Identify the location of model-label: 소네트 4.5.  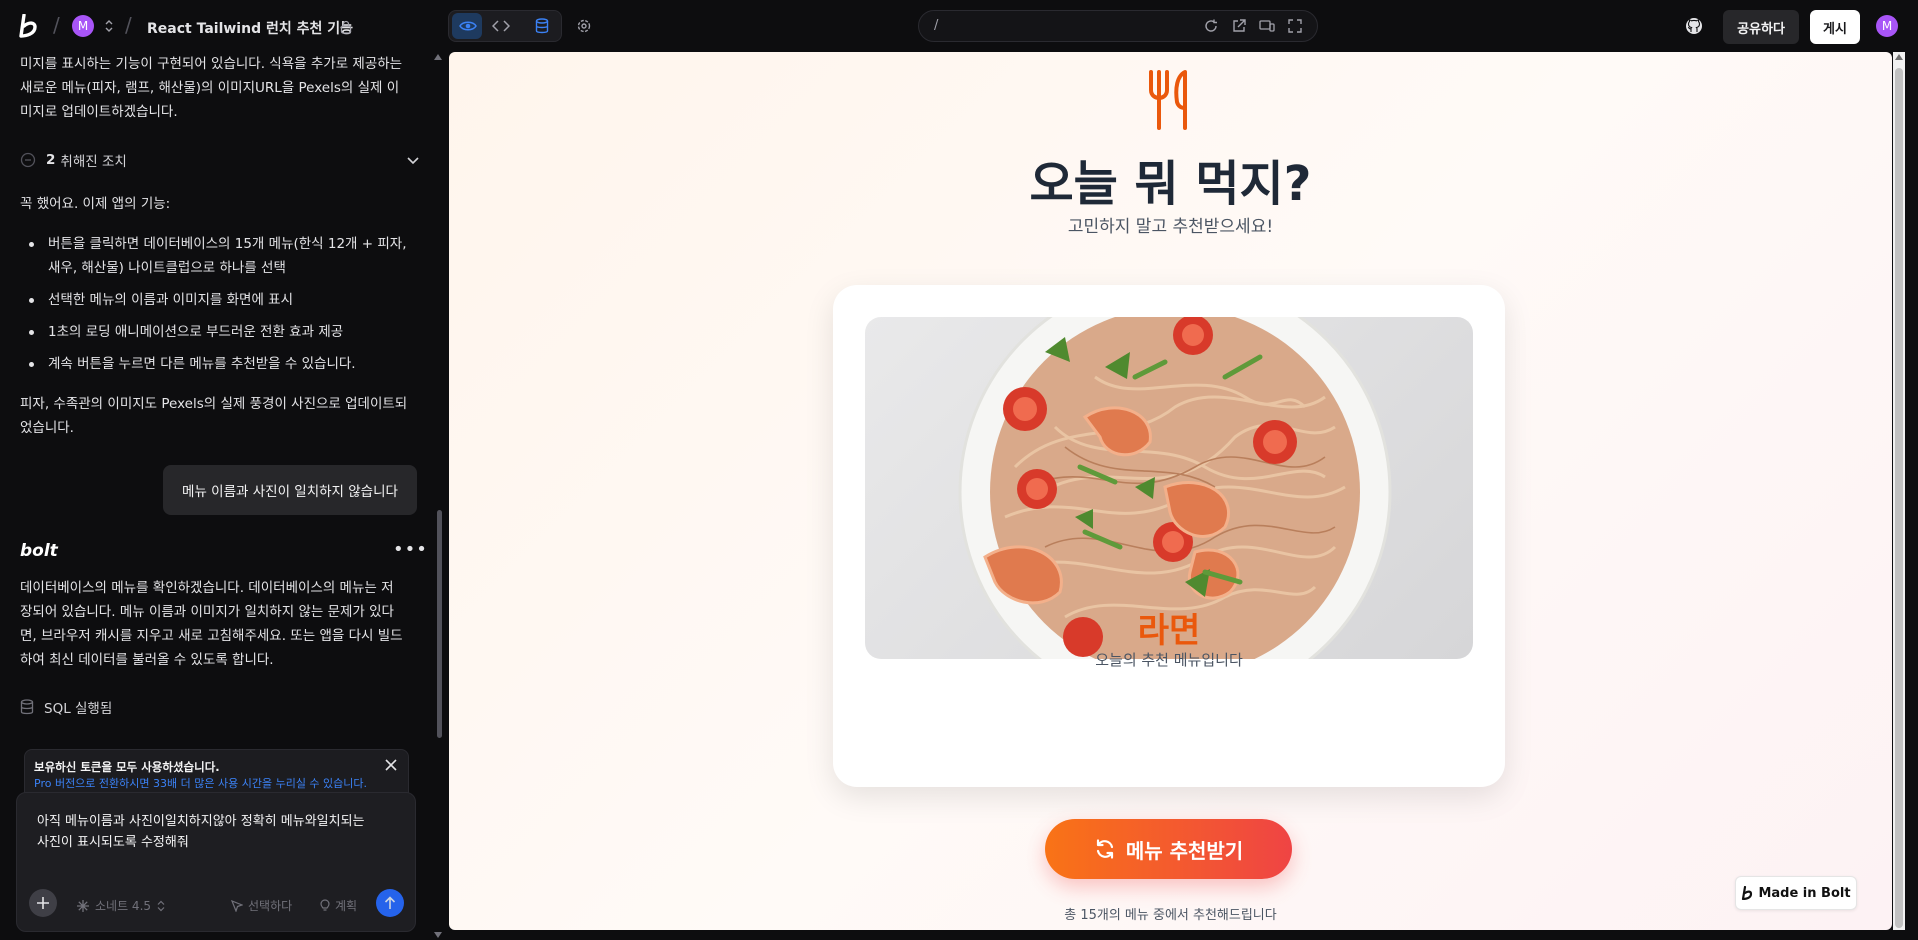
(123, 906).